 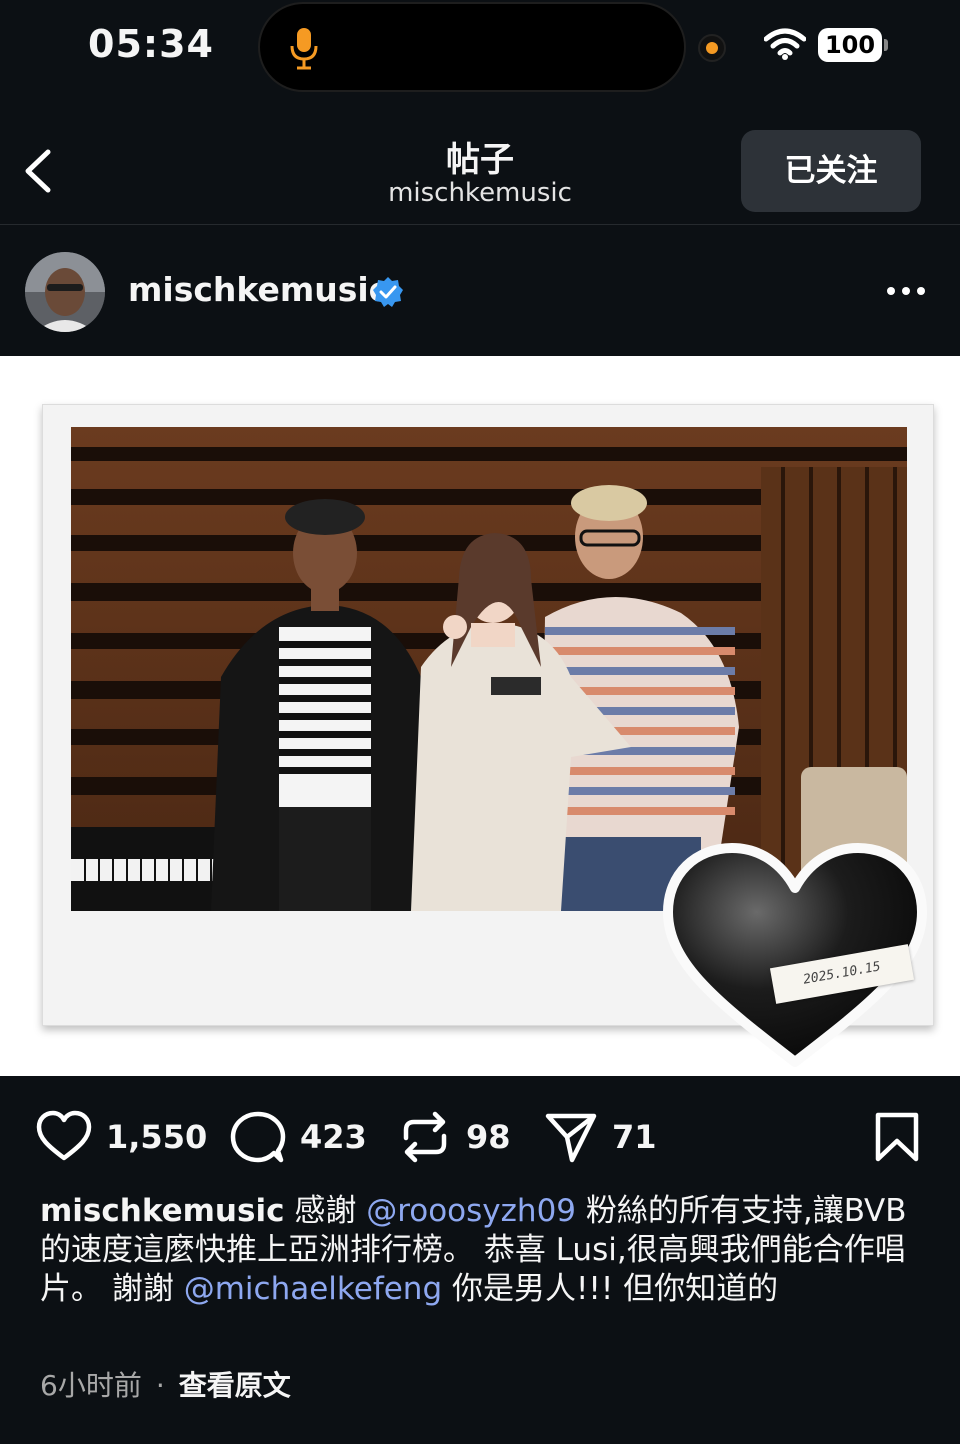 I want to click on wifi-icon, so click(x=785, y=44).